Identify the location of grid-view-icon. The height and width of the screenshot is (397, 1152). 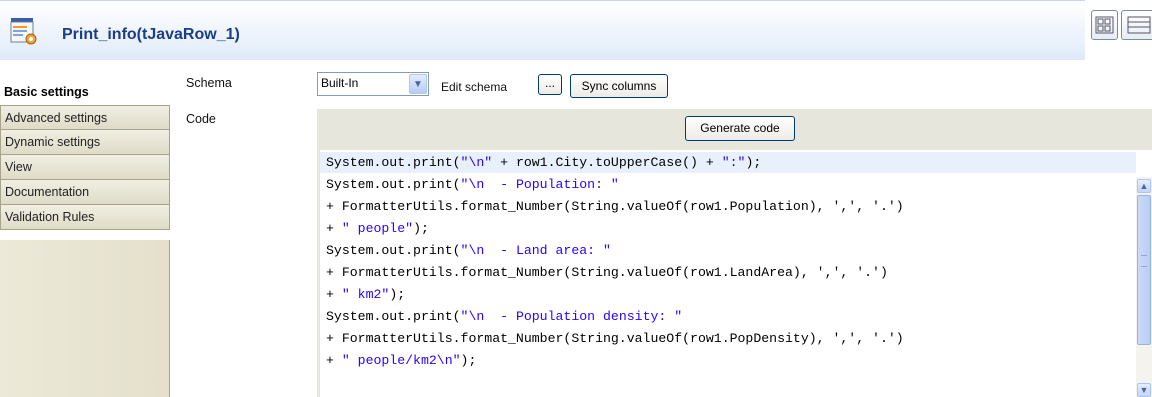
(1104, 25).